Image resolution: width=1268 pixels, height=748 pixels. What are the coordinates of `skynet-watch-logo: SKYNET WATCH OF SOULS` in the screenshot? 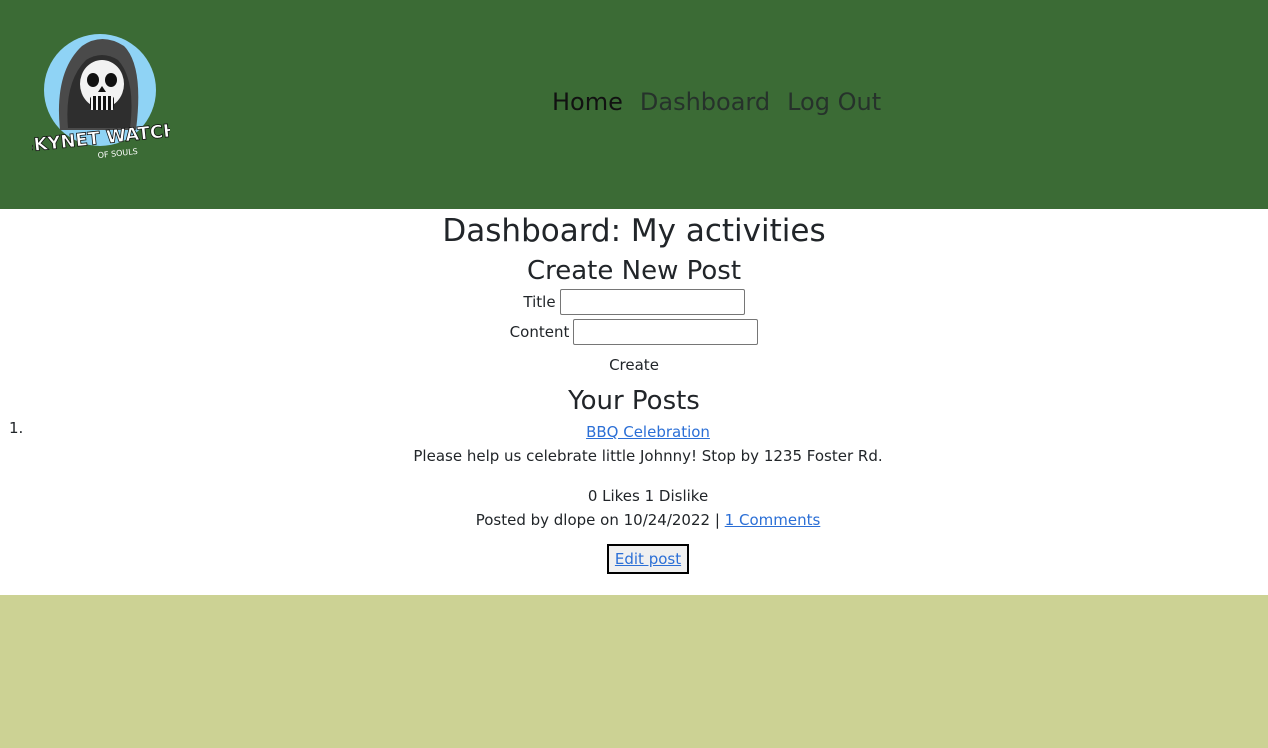 It's located at (101, 96).